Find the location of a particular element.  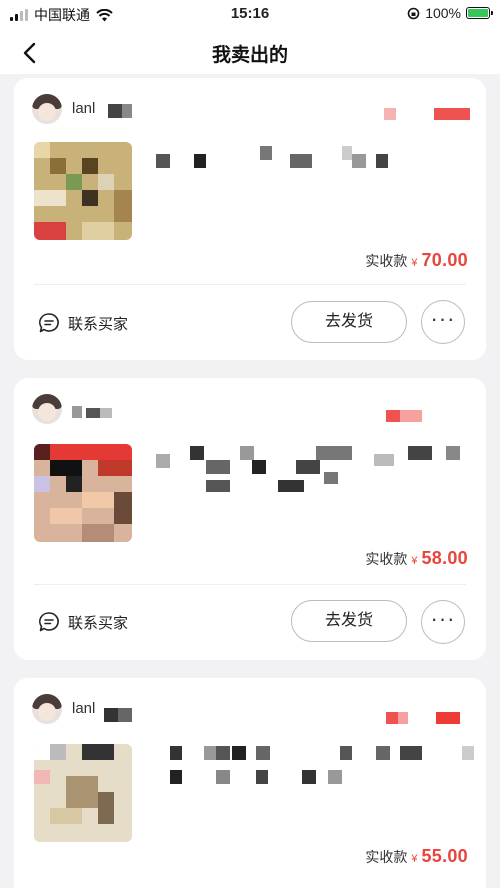

status-bar: 中国联通 15:16 100% is located at coordinates (250, 15).